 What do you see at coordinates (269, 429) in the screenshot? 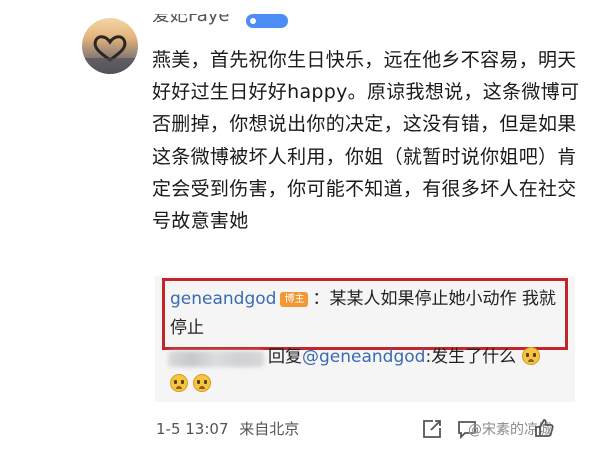
I see `location: 来自北京` at bounding box center [269, 429].